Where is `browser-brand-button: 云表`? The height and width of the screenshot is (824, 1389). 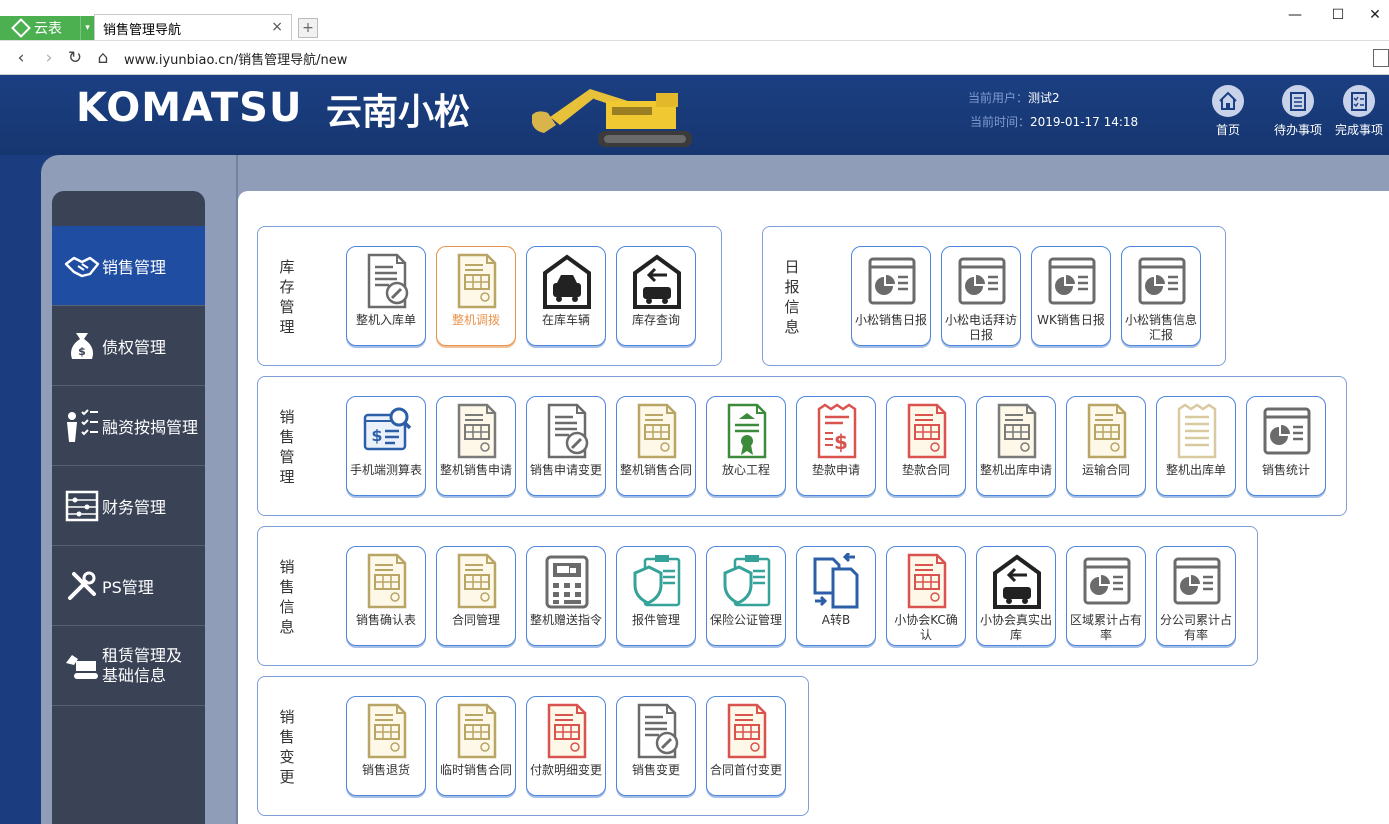
browser-brand-button: 云表 is located at coordinates (40, 28).